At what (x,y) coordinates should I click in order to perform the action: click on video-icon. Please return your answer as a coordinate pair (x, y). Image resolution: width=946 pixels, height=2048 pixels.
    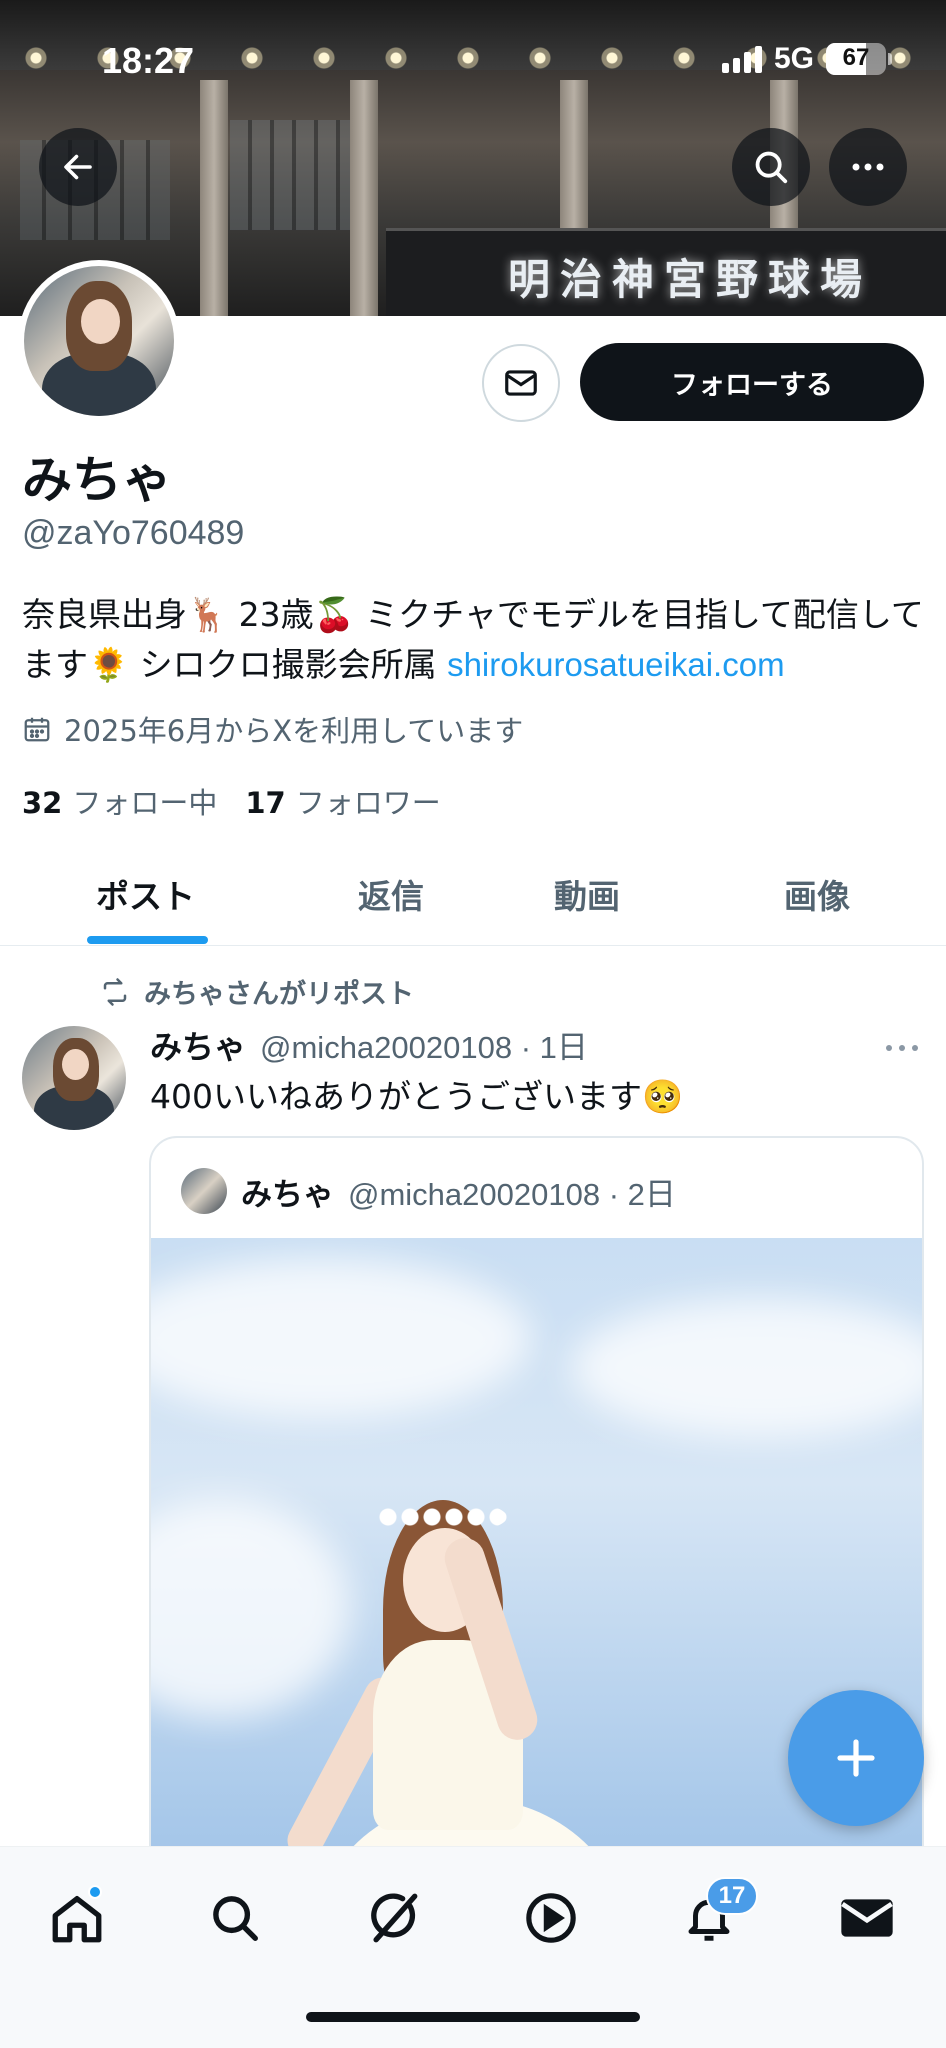
    Looking at the image, I should click on (551, 1918).